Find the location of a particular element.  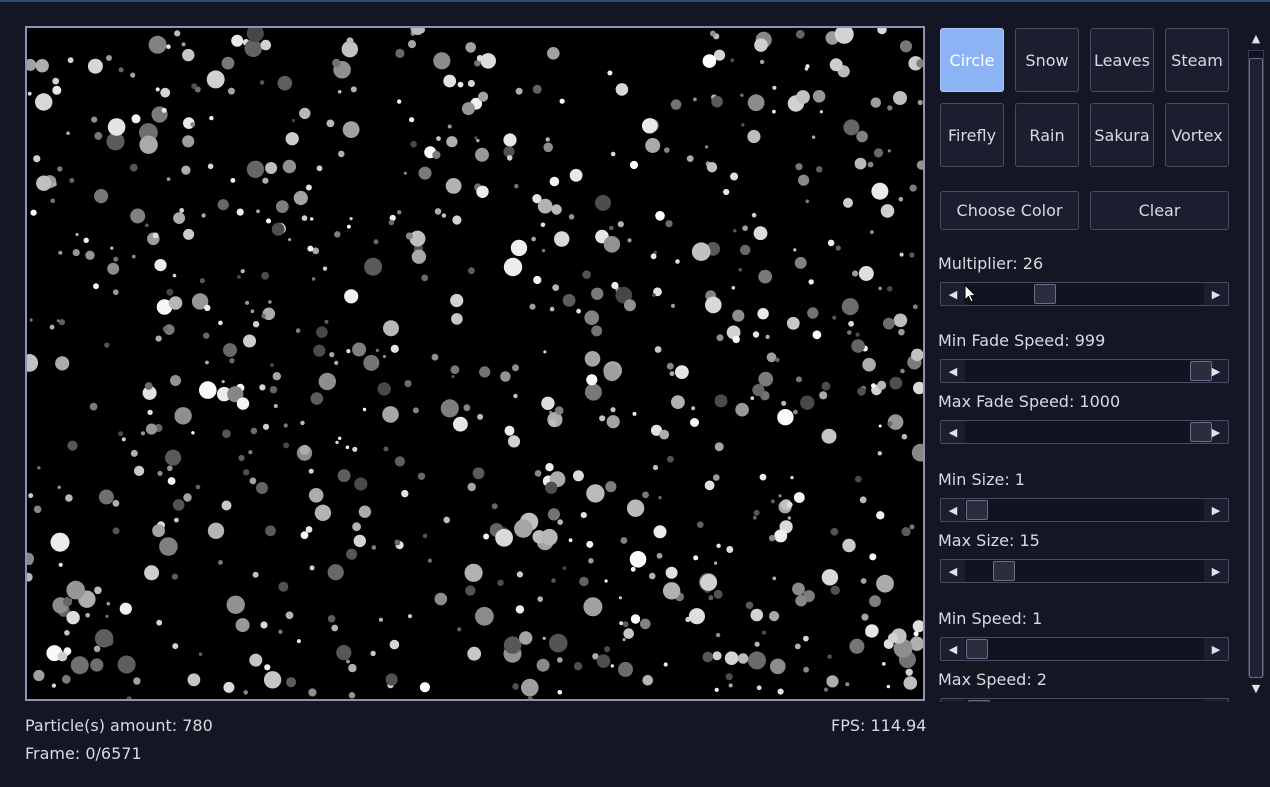

preset-leaves-button: Leaves is located at coordinates (1122, 60).